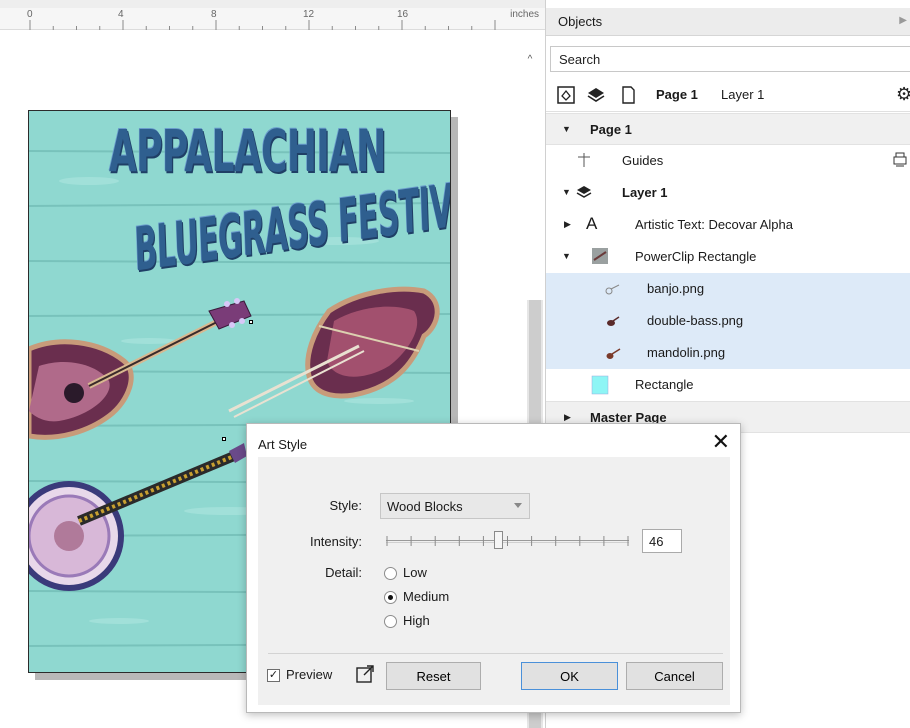 The height and width of the screenshot is (728, 910). What do you see at coordinates (416, 620) in the screenshot?
I see `detail-radio-high-label: High` at bounding box center [416, 620].